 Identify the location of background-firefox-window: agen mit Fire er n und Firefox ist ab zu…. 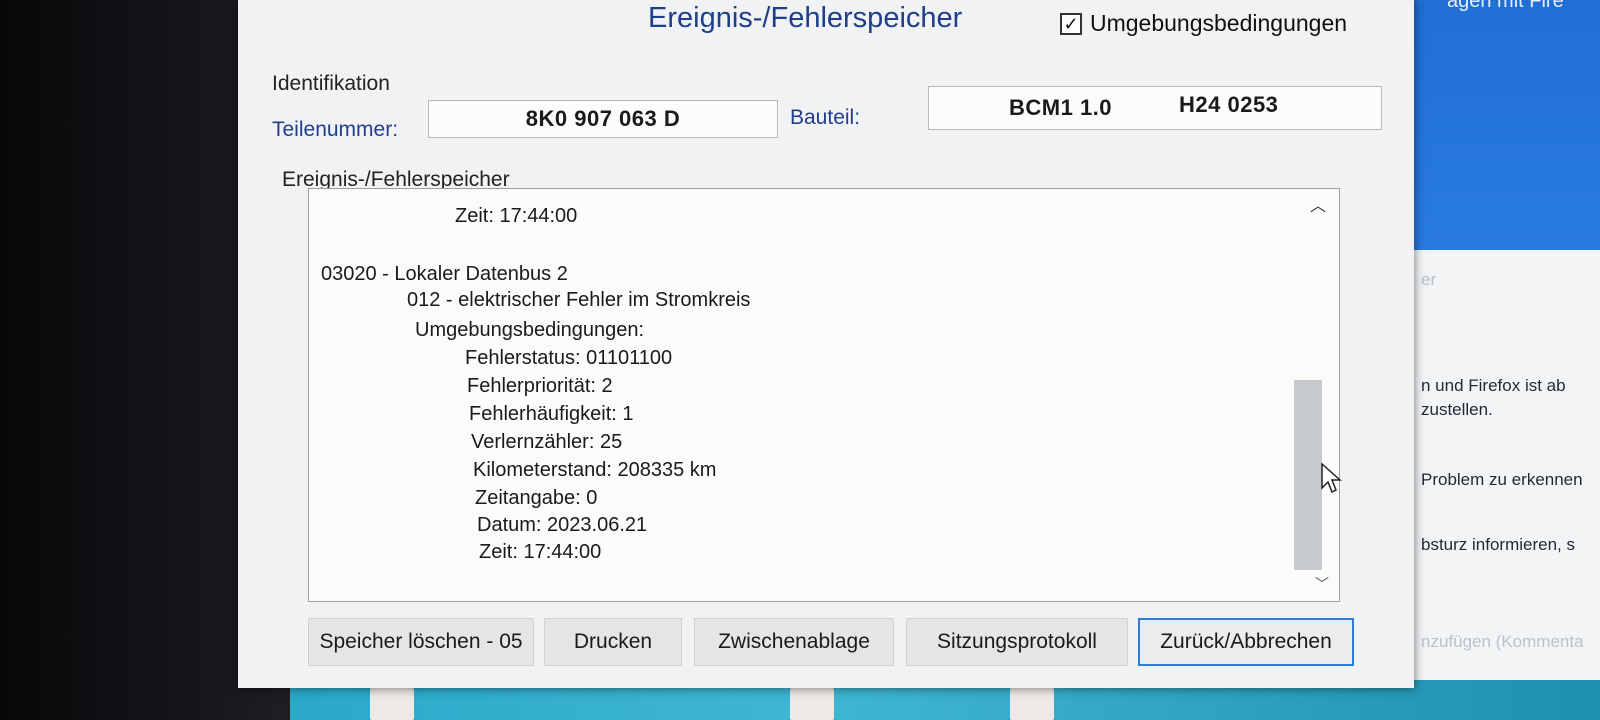
(1497, 360).